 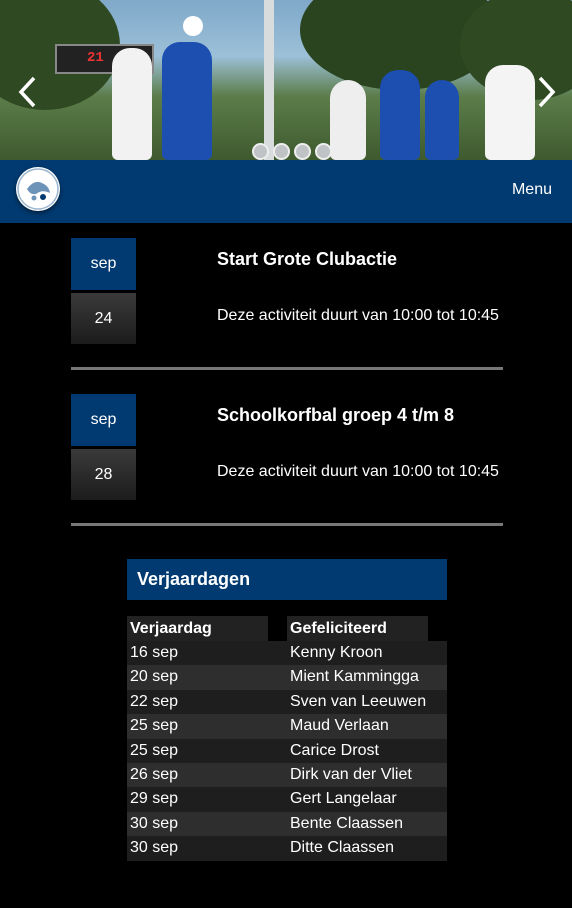 I want to click on table-row: 25 sep Carice Drost, so click(x=287, y=750).